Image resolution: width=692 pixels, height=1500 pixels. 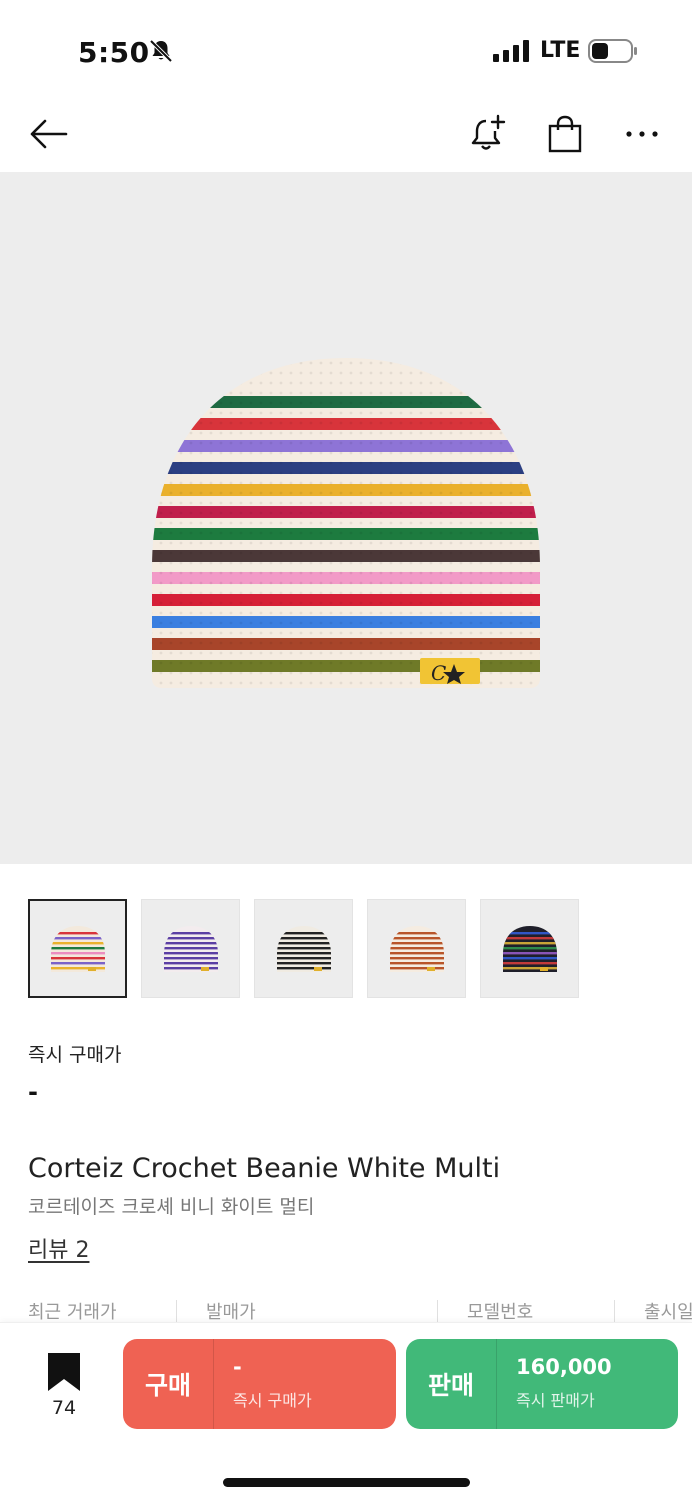 I want to click on wishlist-button: 74, so click(x=64, y=1386).